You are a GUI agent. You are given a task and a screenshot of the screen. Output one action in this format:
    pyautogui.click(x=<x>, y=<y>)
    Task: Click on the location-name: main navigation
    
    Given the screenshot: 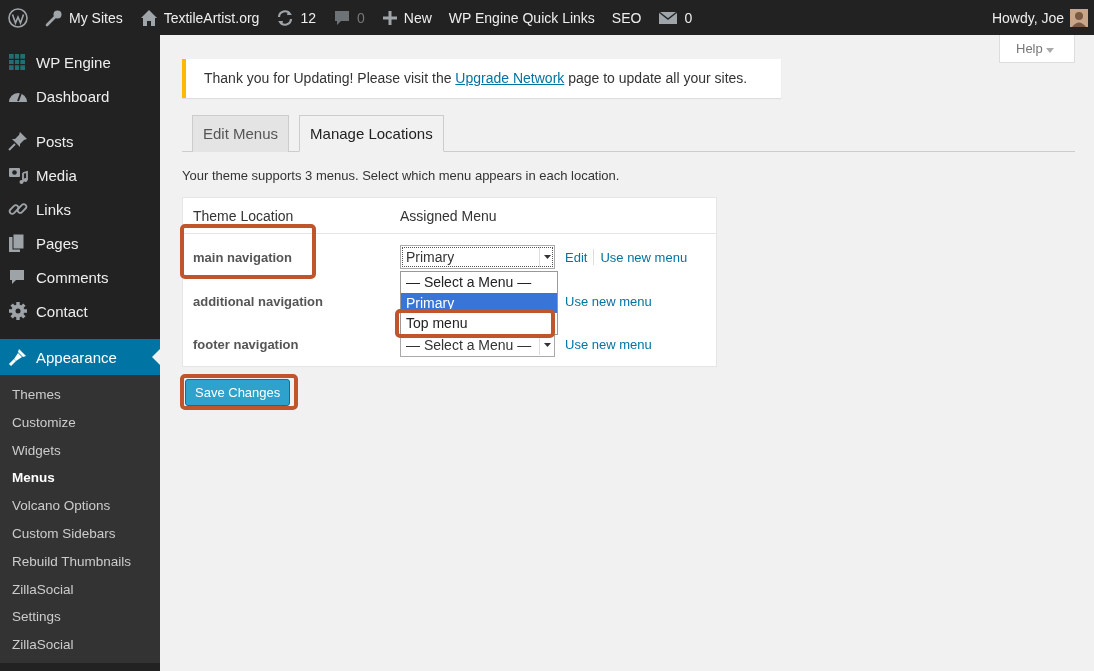 What is the action you would take?
    pyautogui.click(x=242, y=257)
    